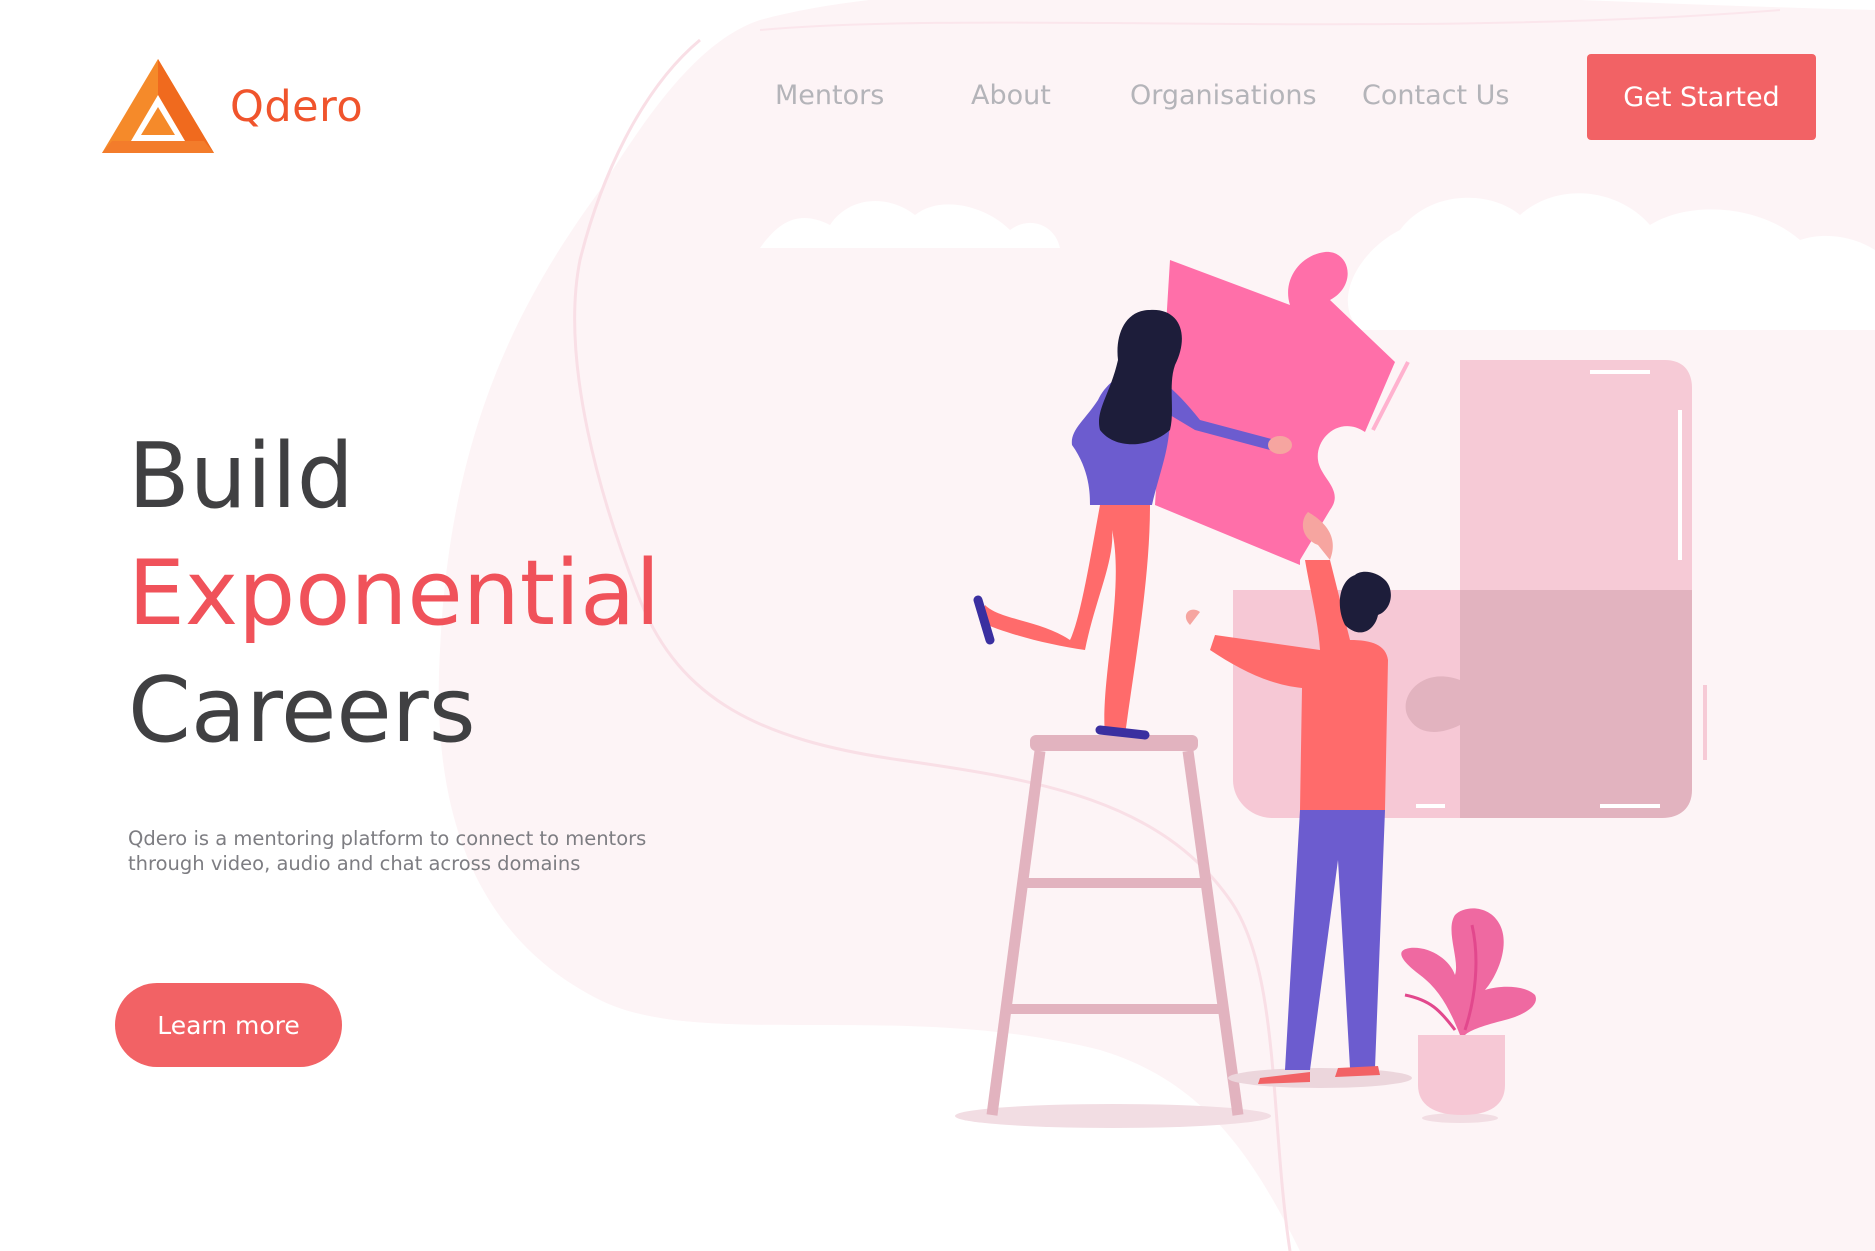 The width and height of the screenshot is (1875, 1251). I want to click on potted-plant, so click(1468, 1015).